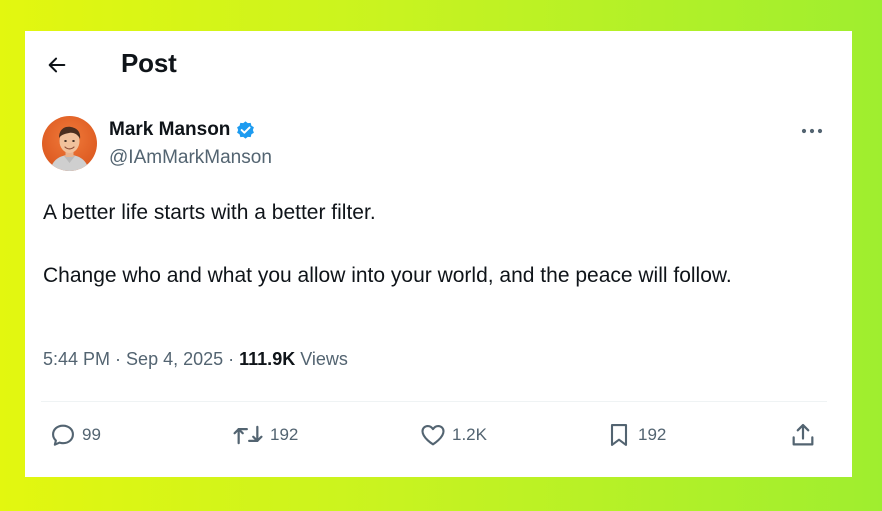 This screenshot has width=882, height=511. What do you see at coordinates (63, 435) in the screenshot?
I see `reply-icon` at bounding box center [63, 435].